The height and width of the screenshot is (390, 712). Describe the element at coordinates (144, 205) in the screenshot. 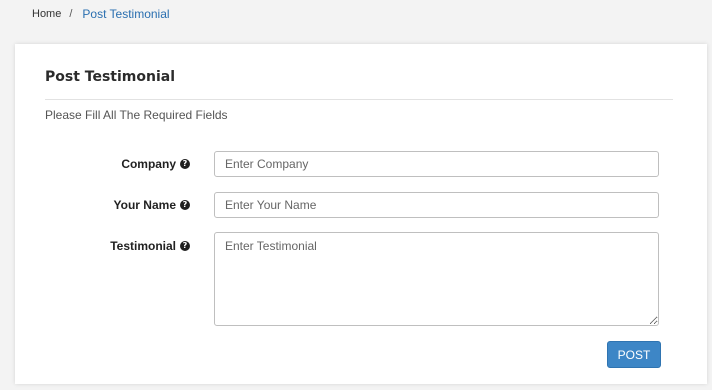

I see `your-name-label-text: Your Name` at that location.